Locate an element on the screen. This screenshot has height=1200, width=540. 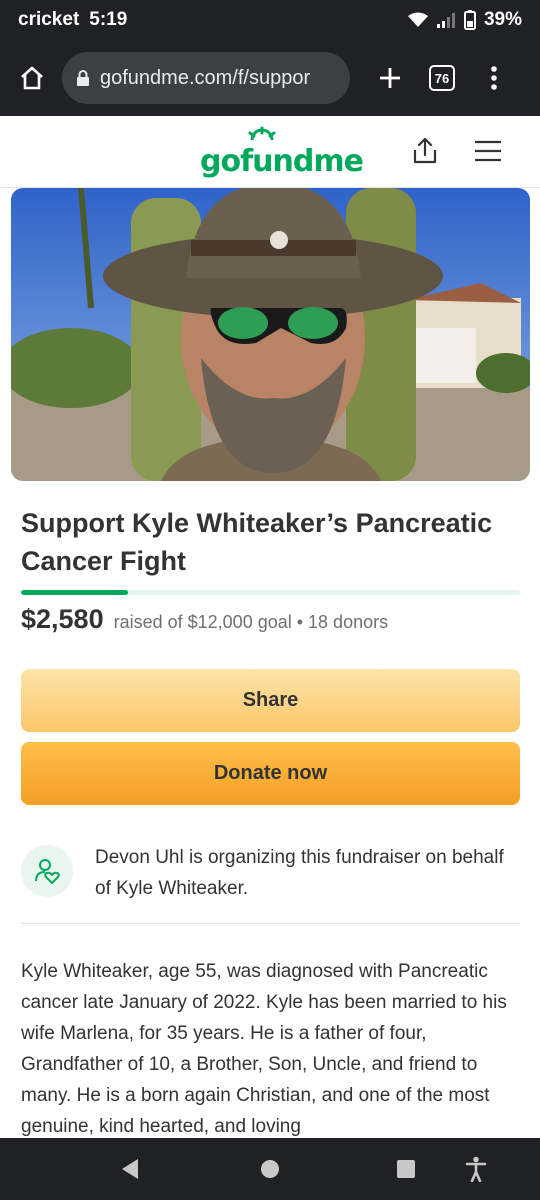
battery-icon is located at coordinates (469, 20).